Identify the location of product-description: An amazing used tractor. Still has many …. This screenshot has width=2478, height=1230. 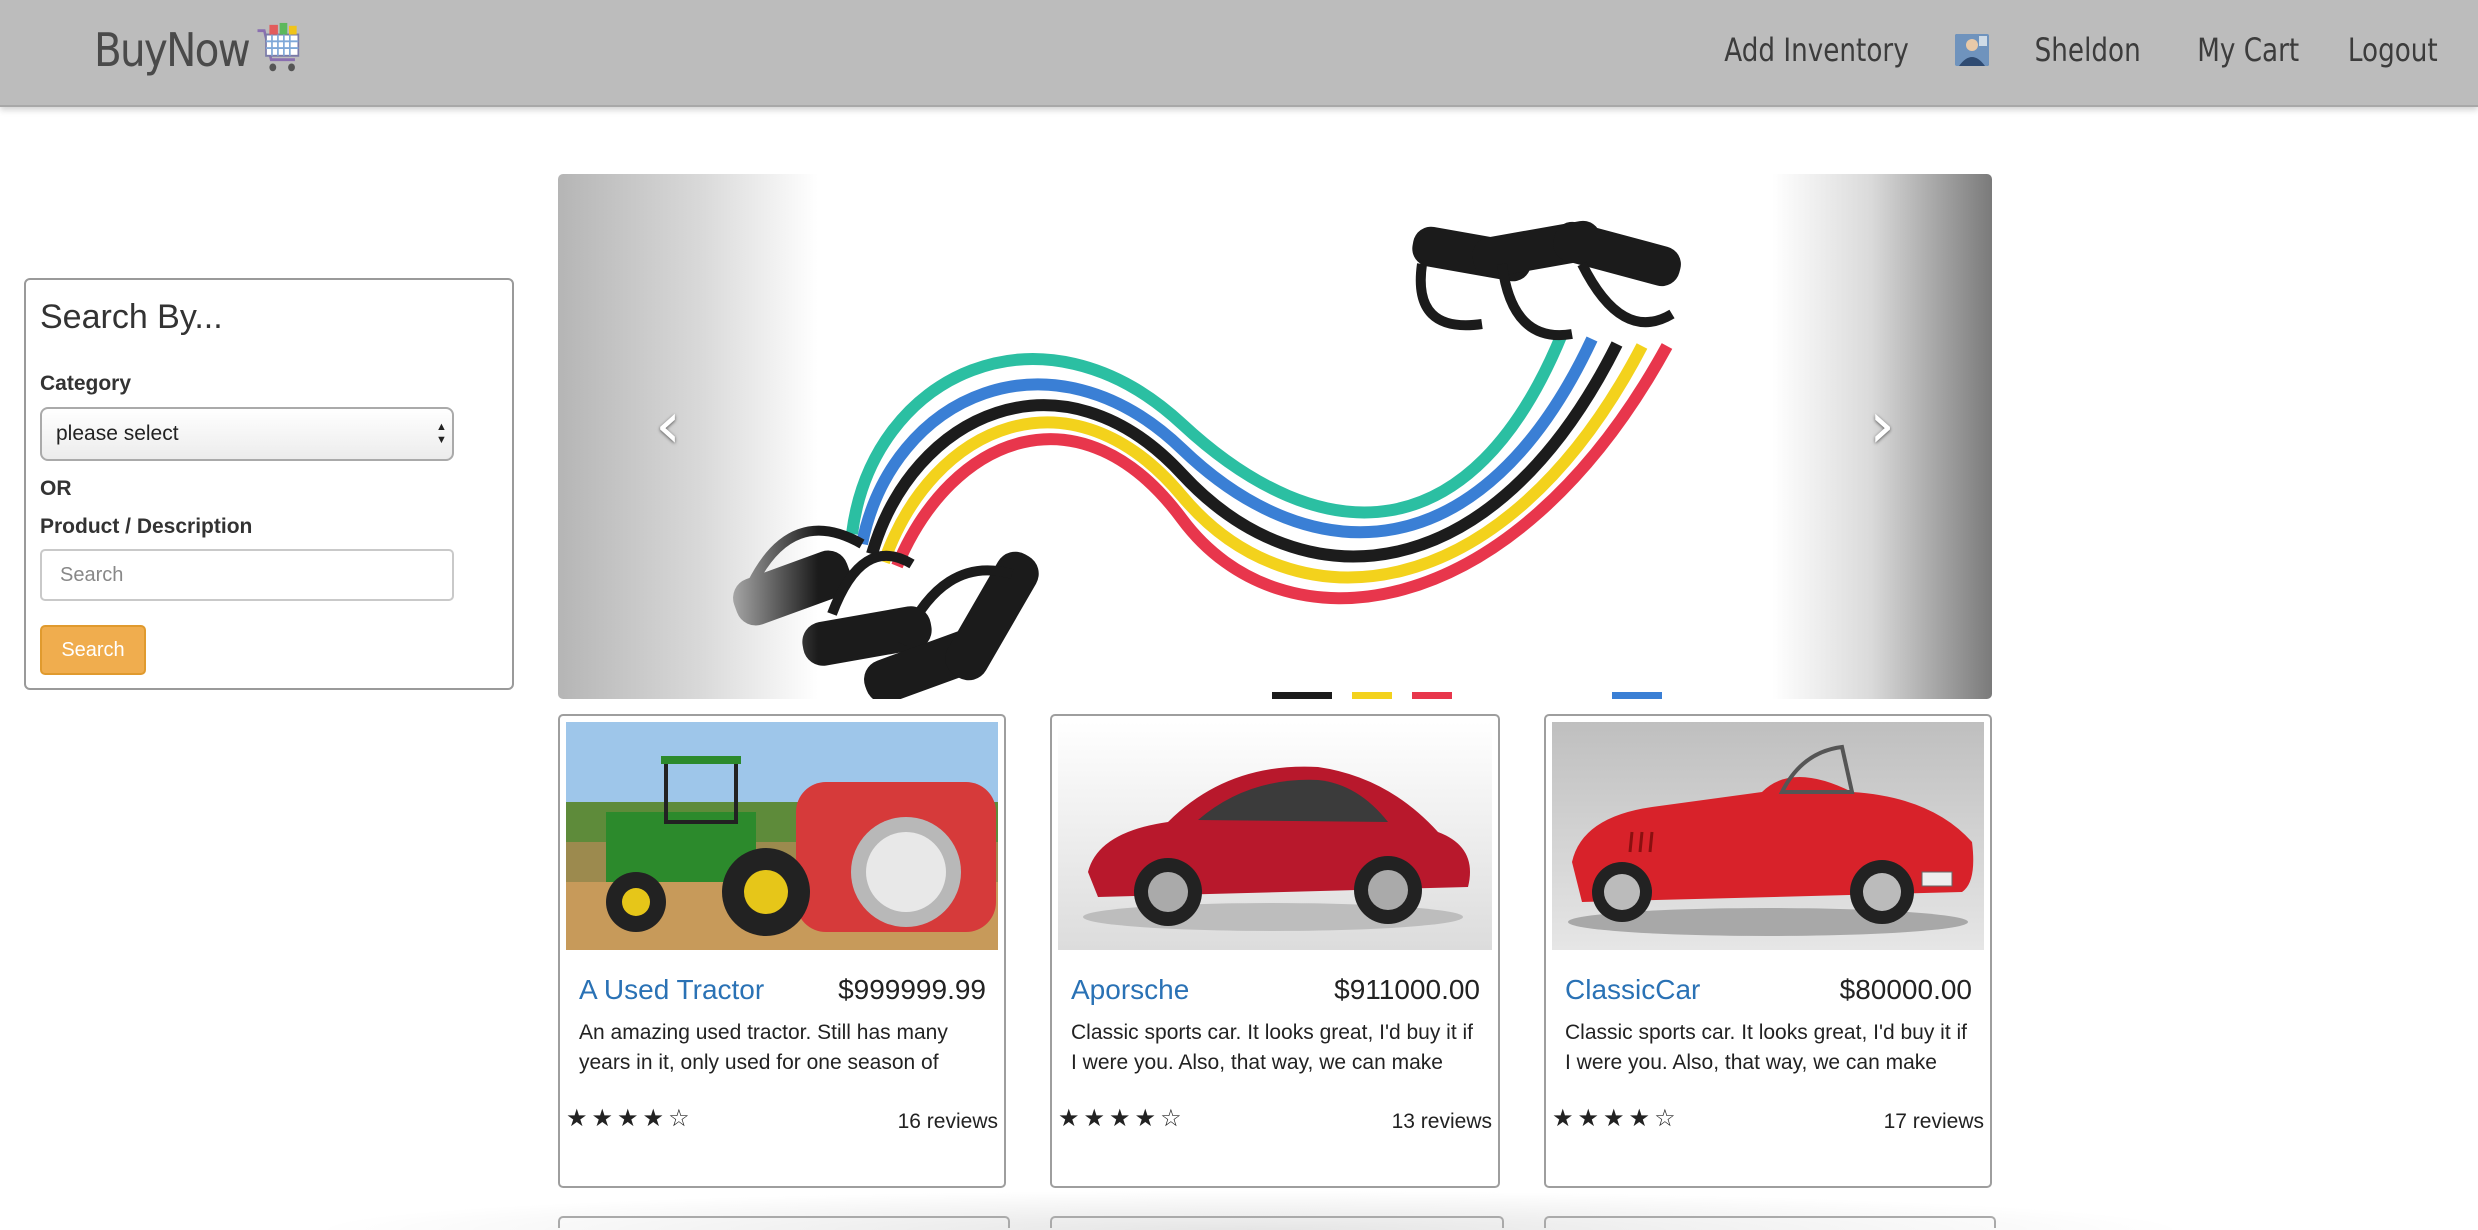
(763, 1047).